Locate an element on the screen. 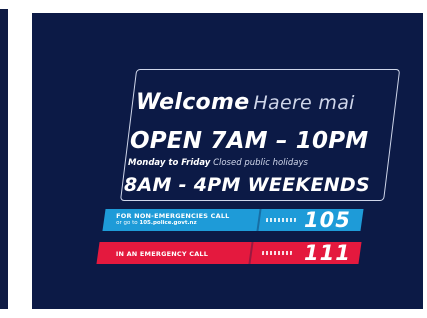 The height and width of the screenshot is (318, 427). non-emergency-stripes is located at coordinates (281, 220).